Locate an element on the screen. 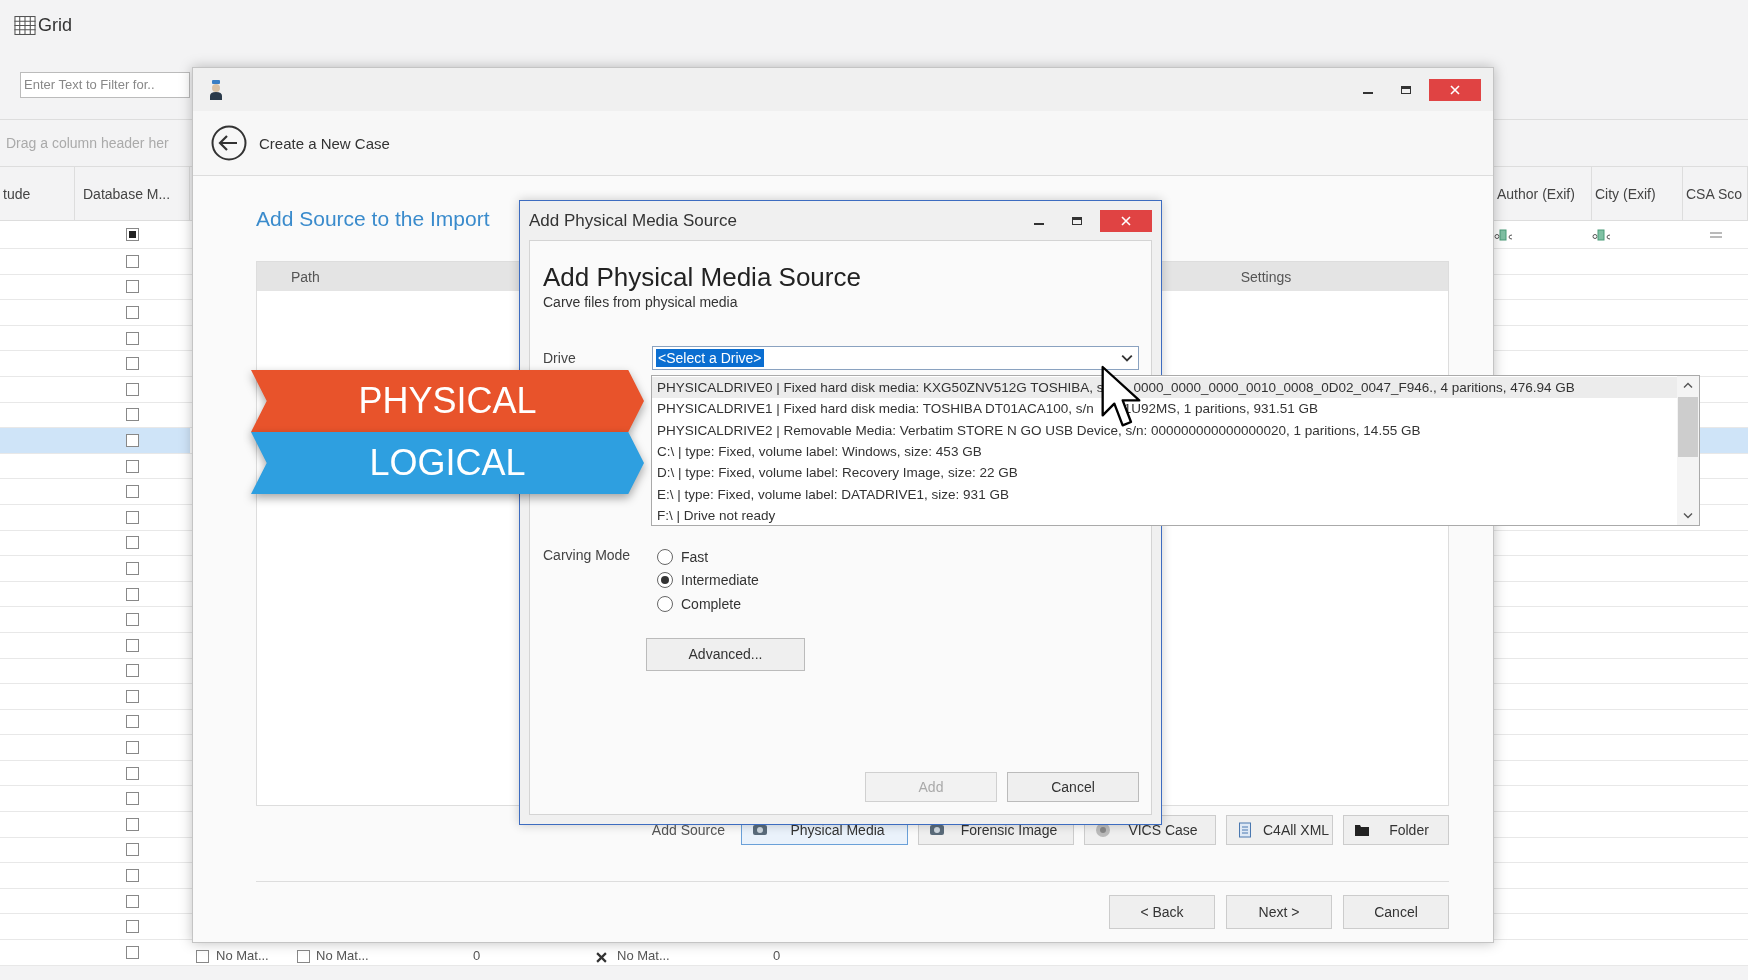  drive-dropdown: <Select a Drive> is located at coordinates (895, 358).